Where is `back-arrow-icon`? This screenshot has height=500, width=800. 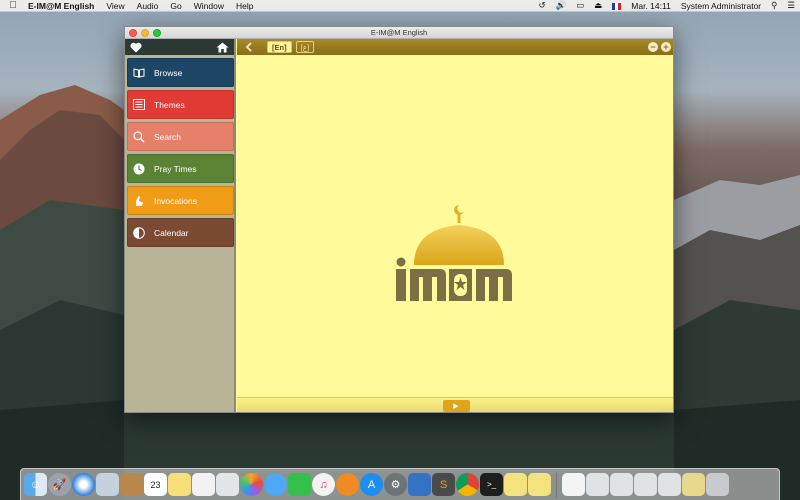
back-arrow-icon is located at coordinates (249, 47).